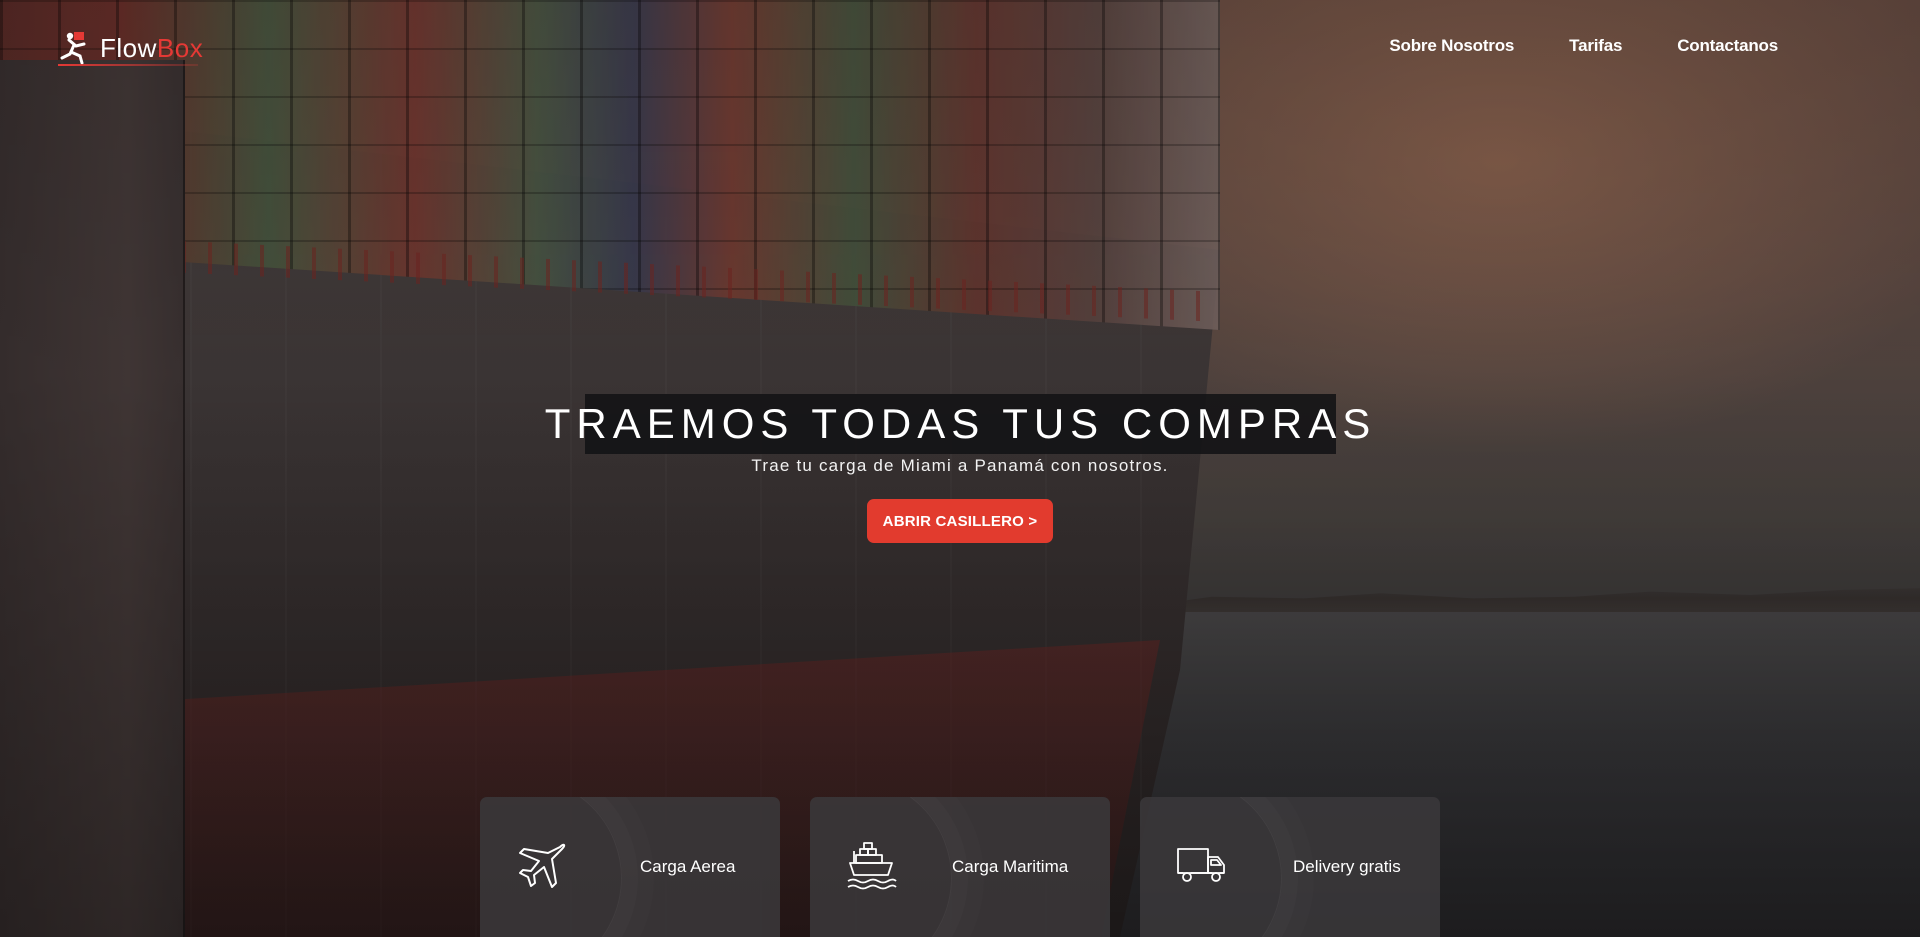 The height and width of the screenshot is (937, 1920). Describe the element at coordinates (1595, 46) in the screenshot. I see `nav-tarifas: Tarifas` at that location.